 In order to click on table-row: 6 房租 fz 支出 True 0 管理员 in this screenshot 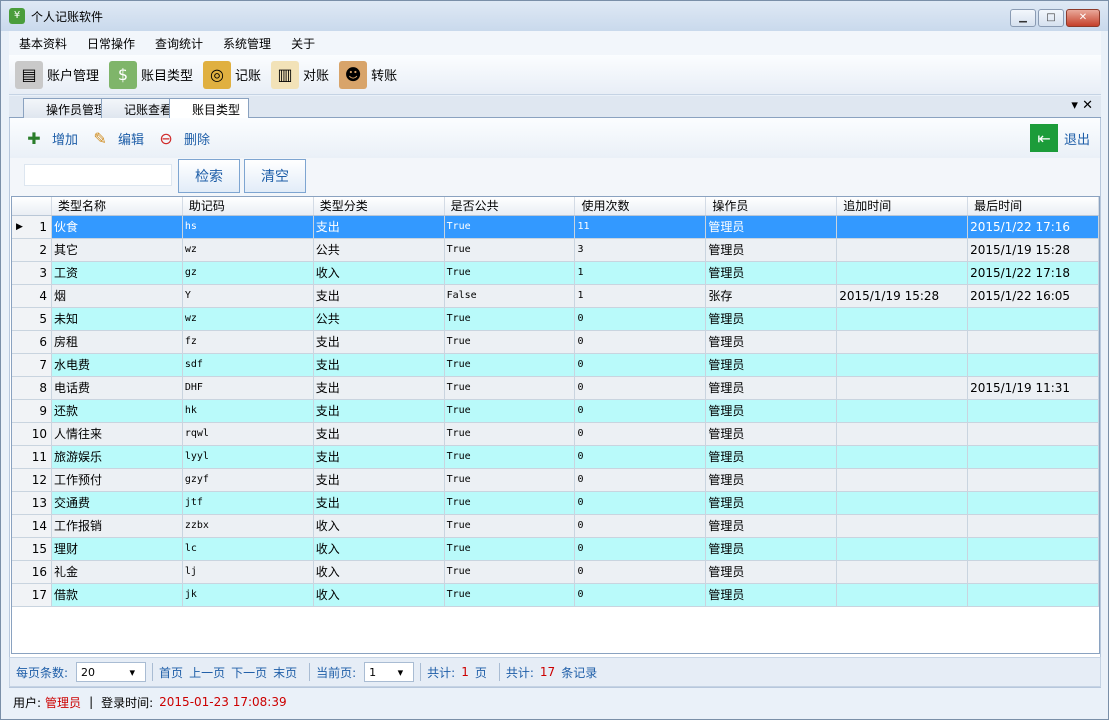, I will do `click(555, 342)`.